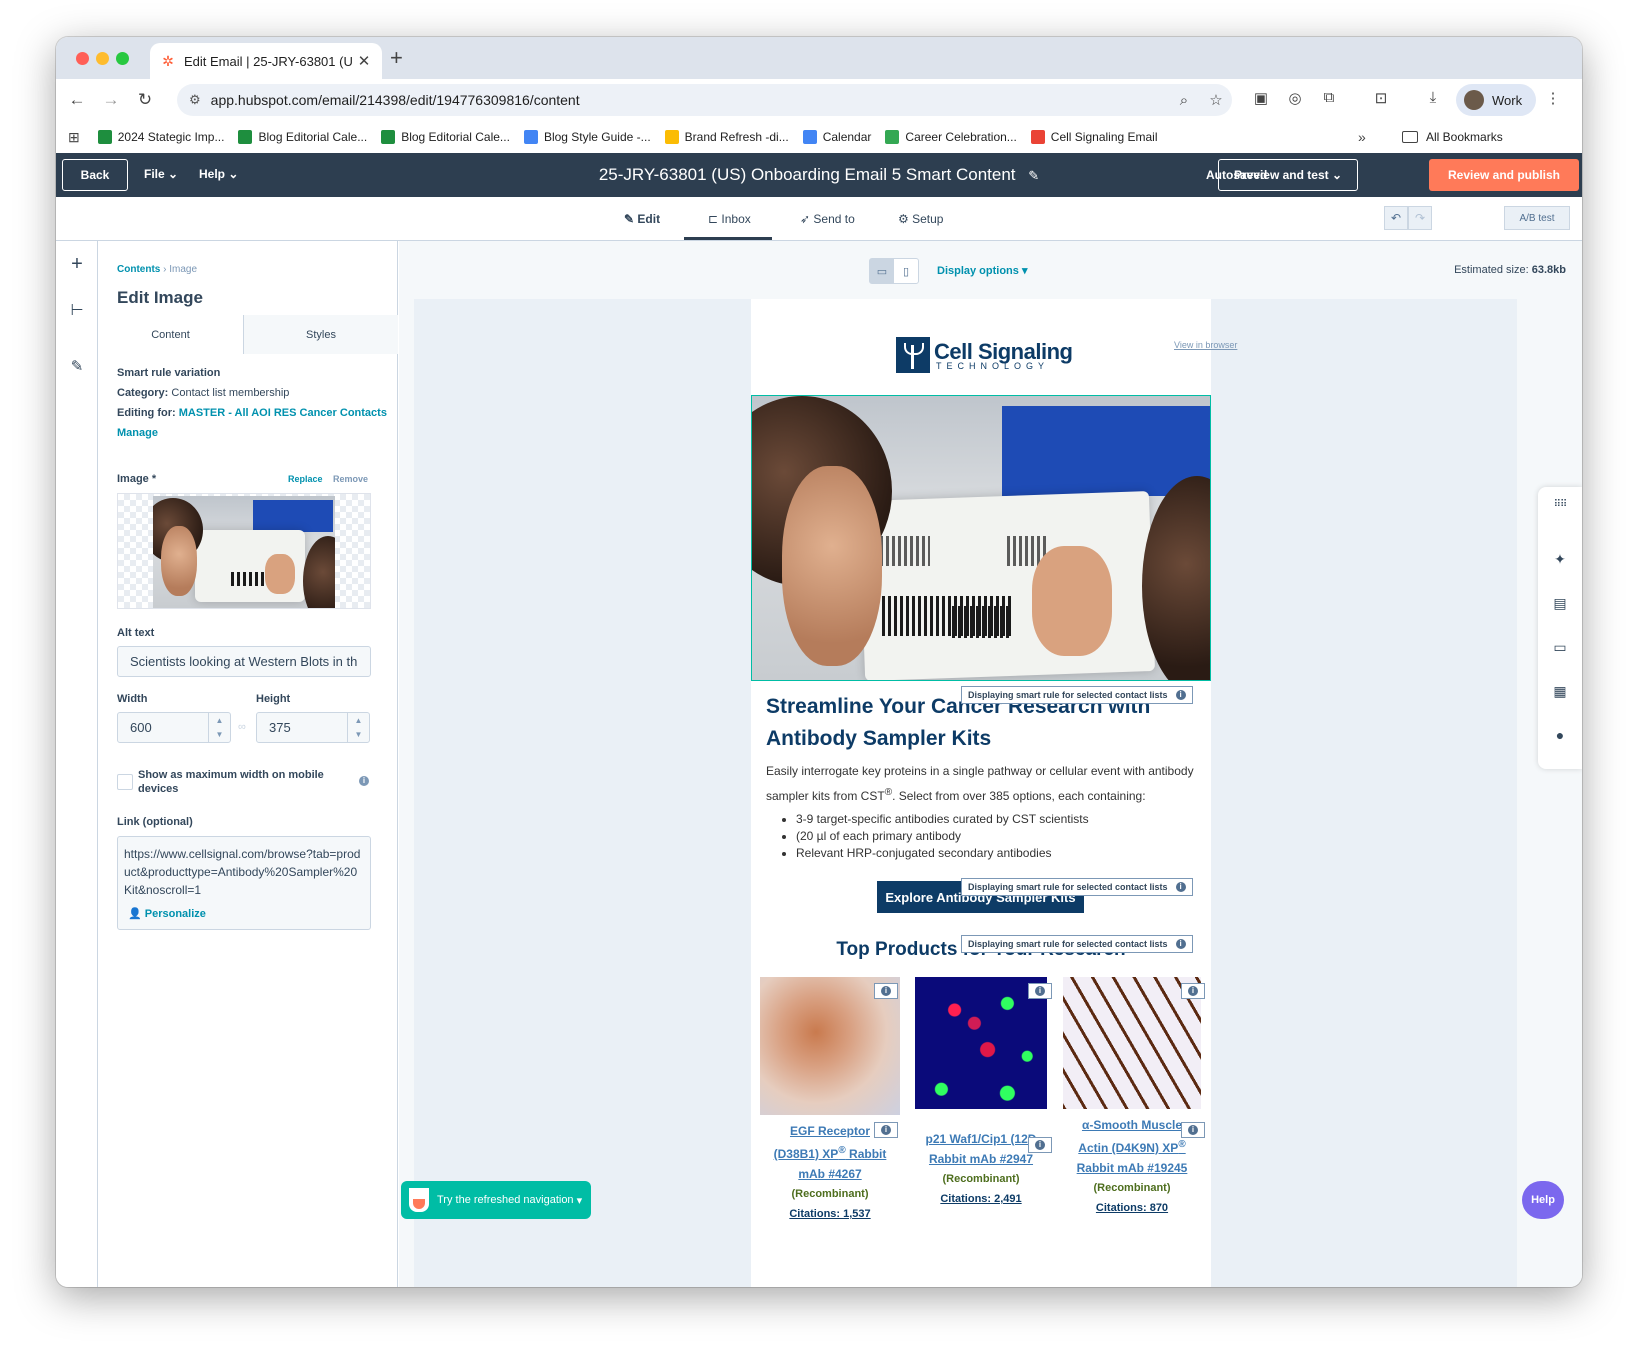 The height and width of the screenshot is (1361, 1638). Describe the element at coordinates (283, 413) in the screenshot. I see `editing-for-value: MASTER - All AOI RES Cancer Contacts` at that location.